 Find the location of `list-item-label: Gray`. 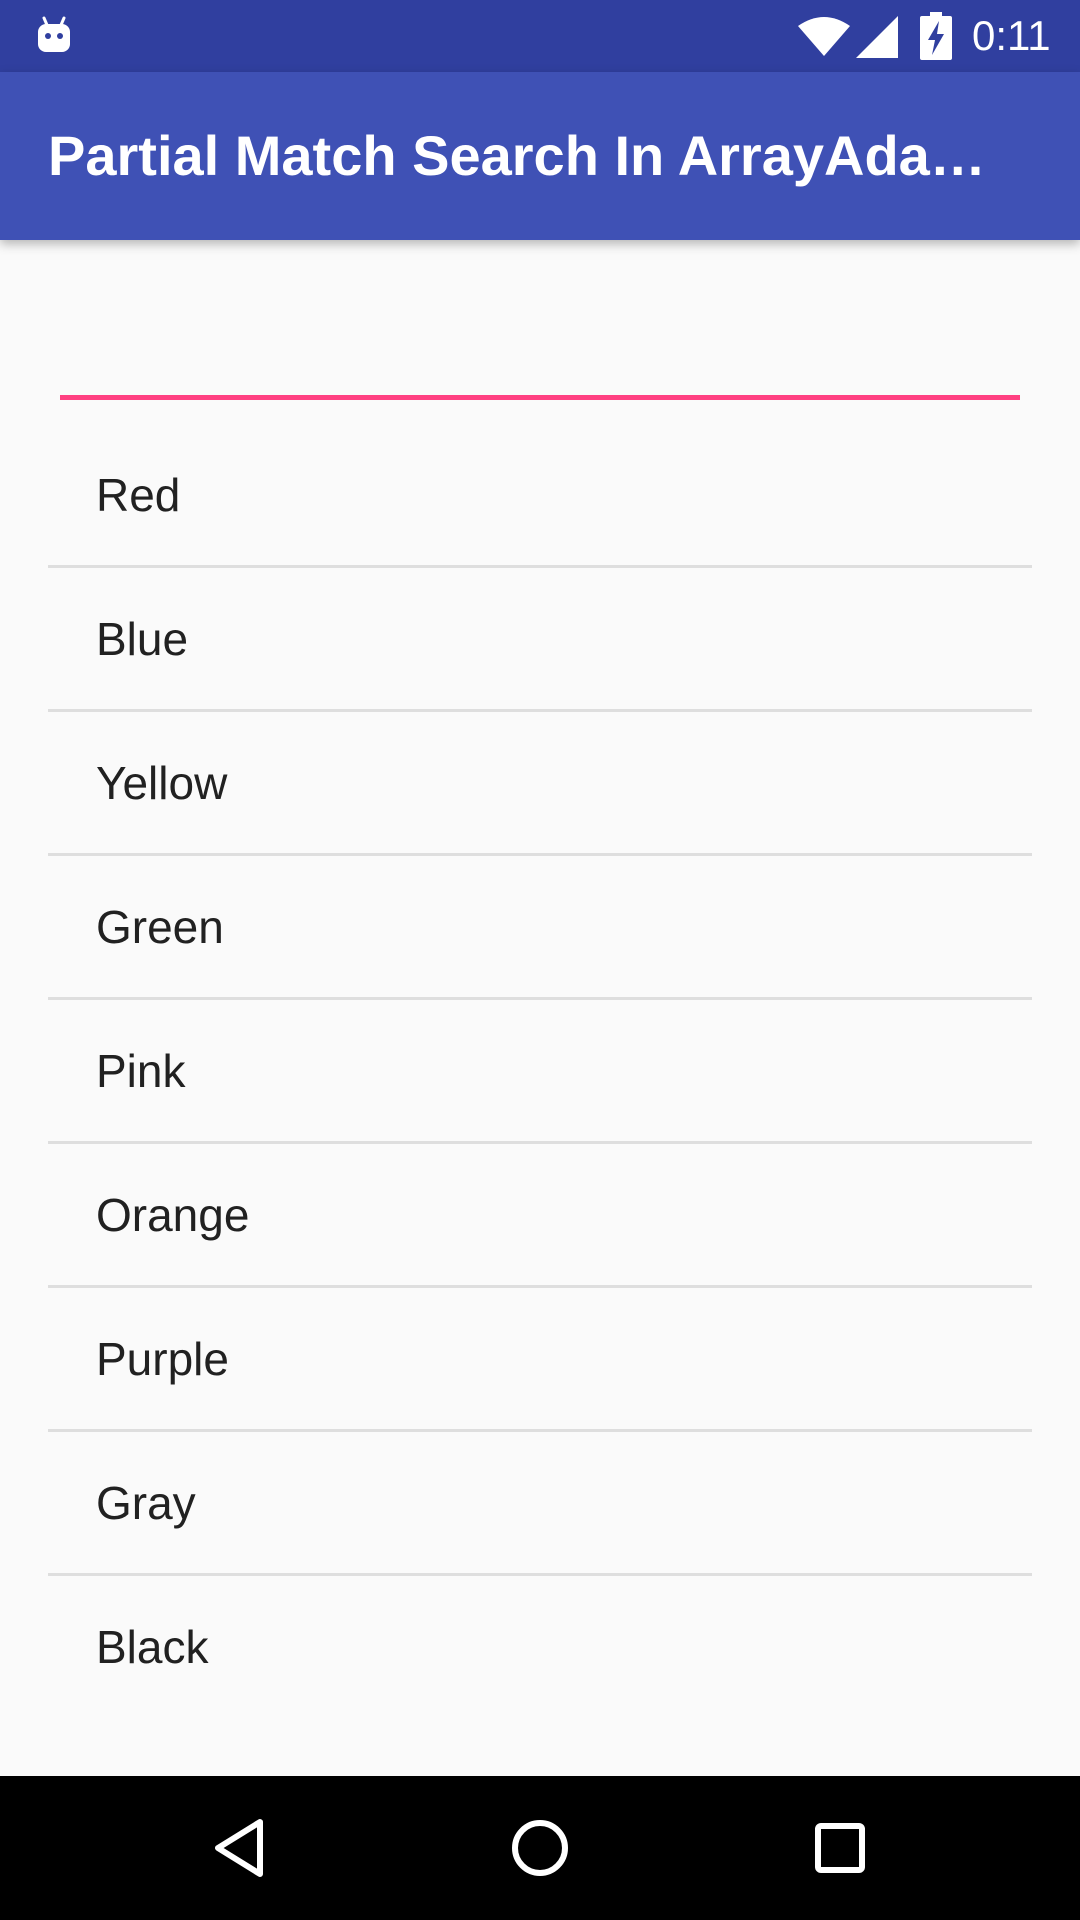

list-item-label: Gray is located at coordinates (146, 1503).